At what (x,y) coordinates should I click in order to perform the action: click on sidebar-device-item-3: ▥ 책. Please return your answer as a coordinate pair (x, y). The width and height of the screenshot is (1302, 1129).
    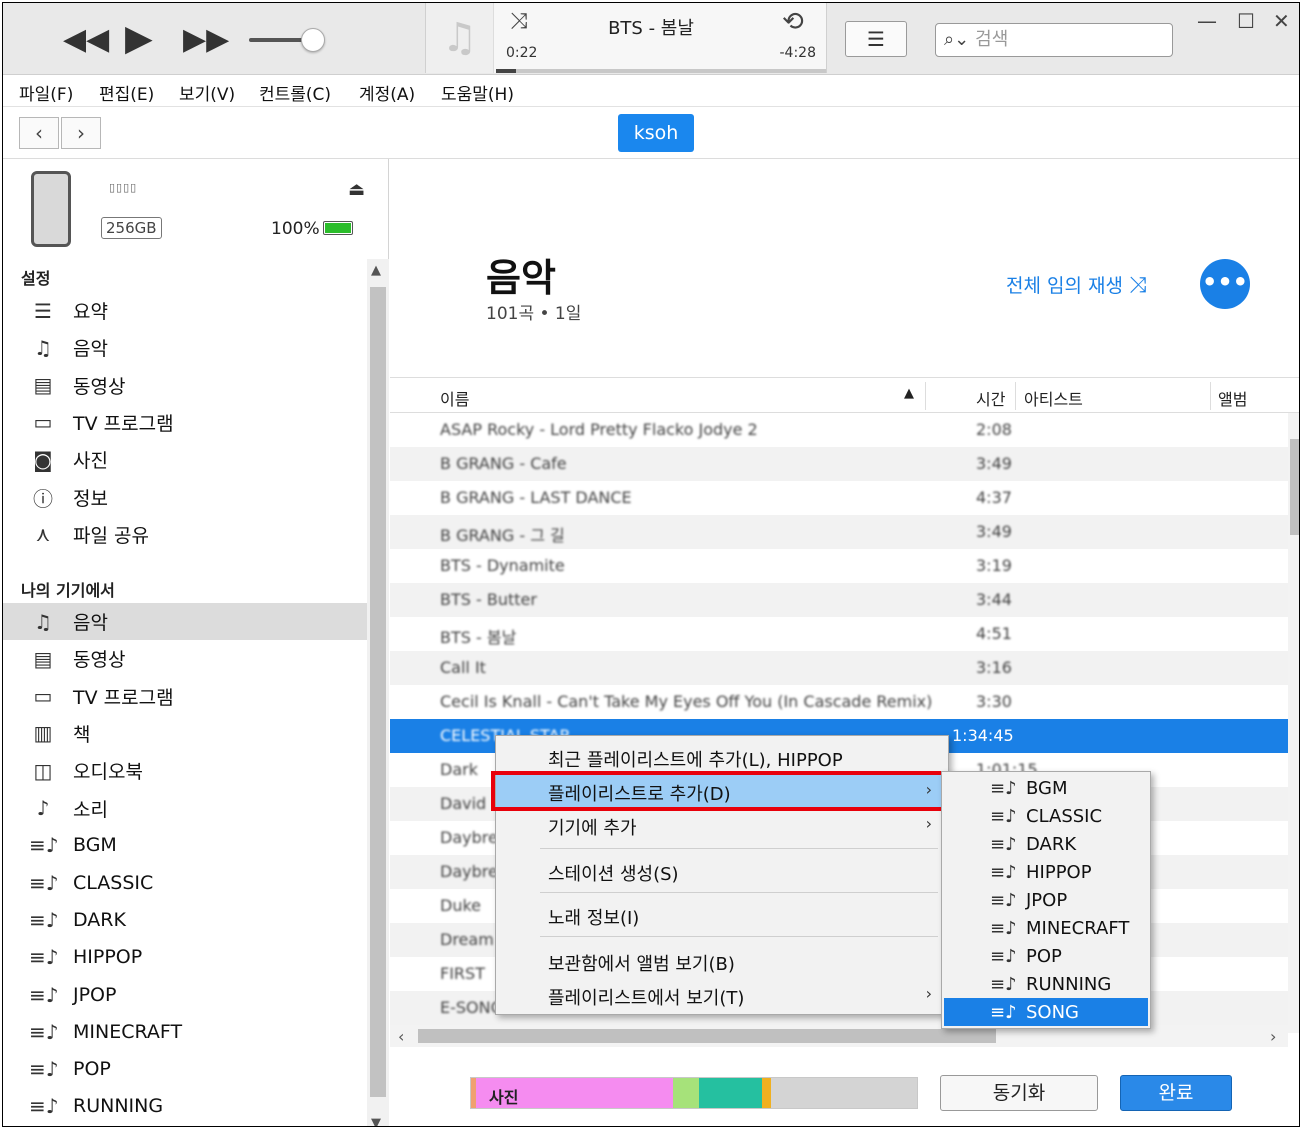
    Looking at the image, I should click on (185, 733).